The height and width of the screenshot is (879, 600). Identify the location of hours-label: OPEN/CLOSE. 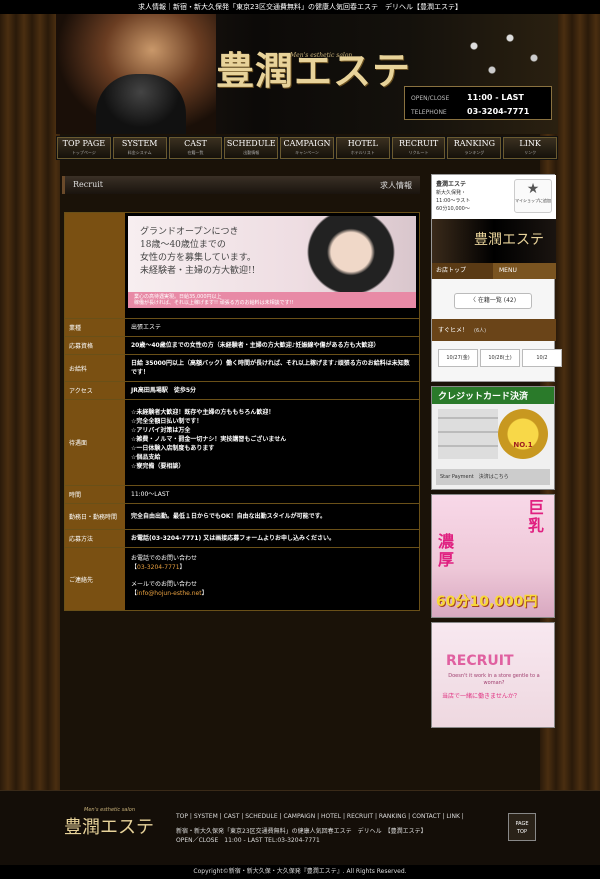
(430, 98).